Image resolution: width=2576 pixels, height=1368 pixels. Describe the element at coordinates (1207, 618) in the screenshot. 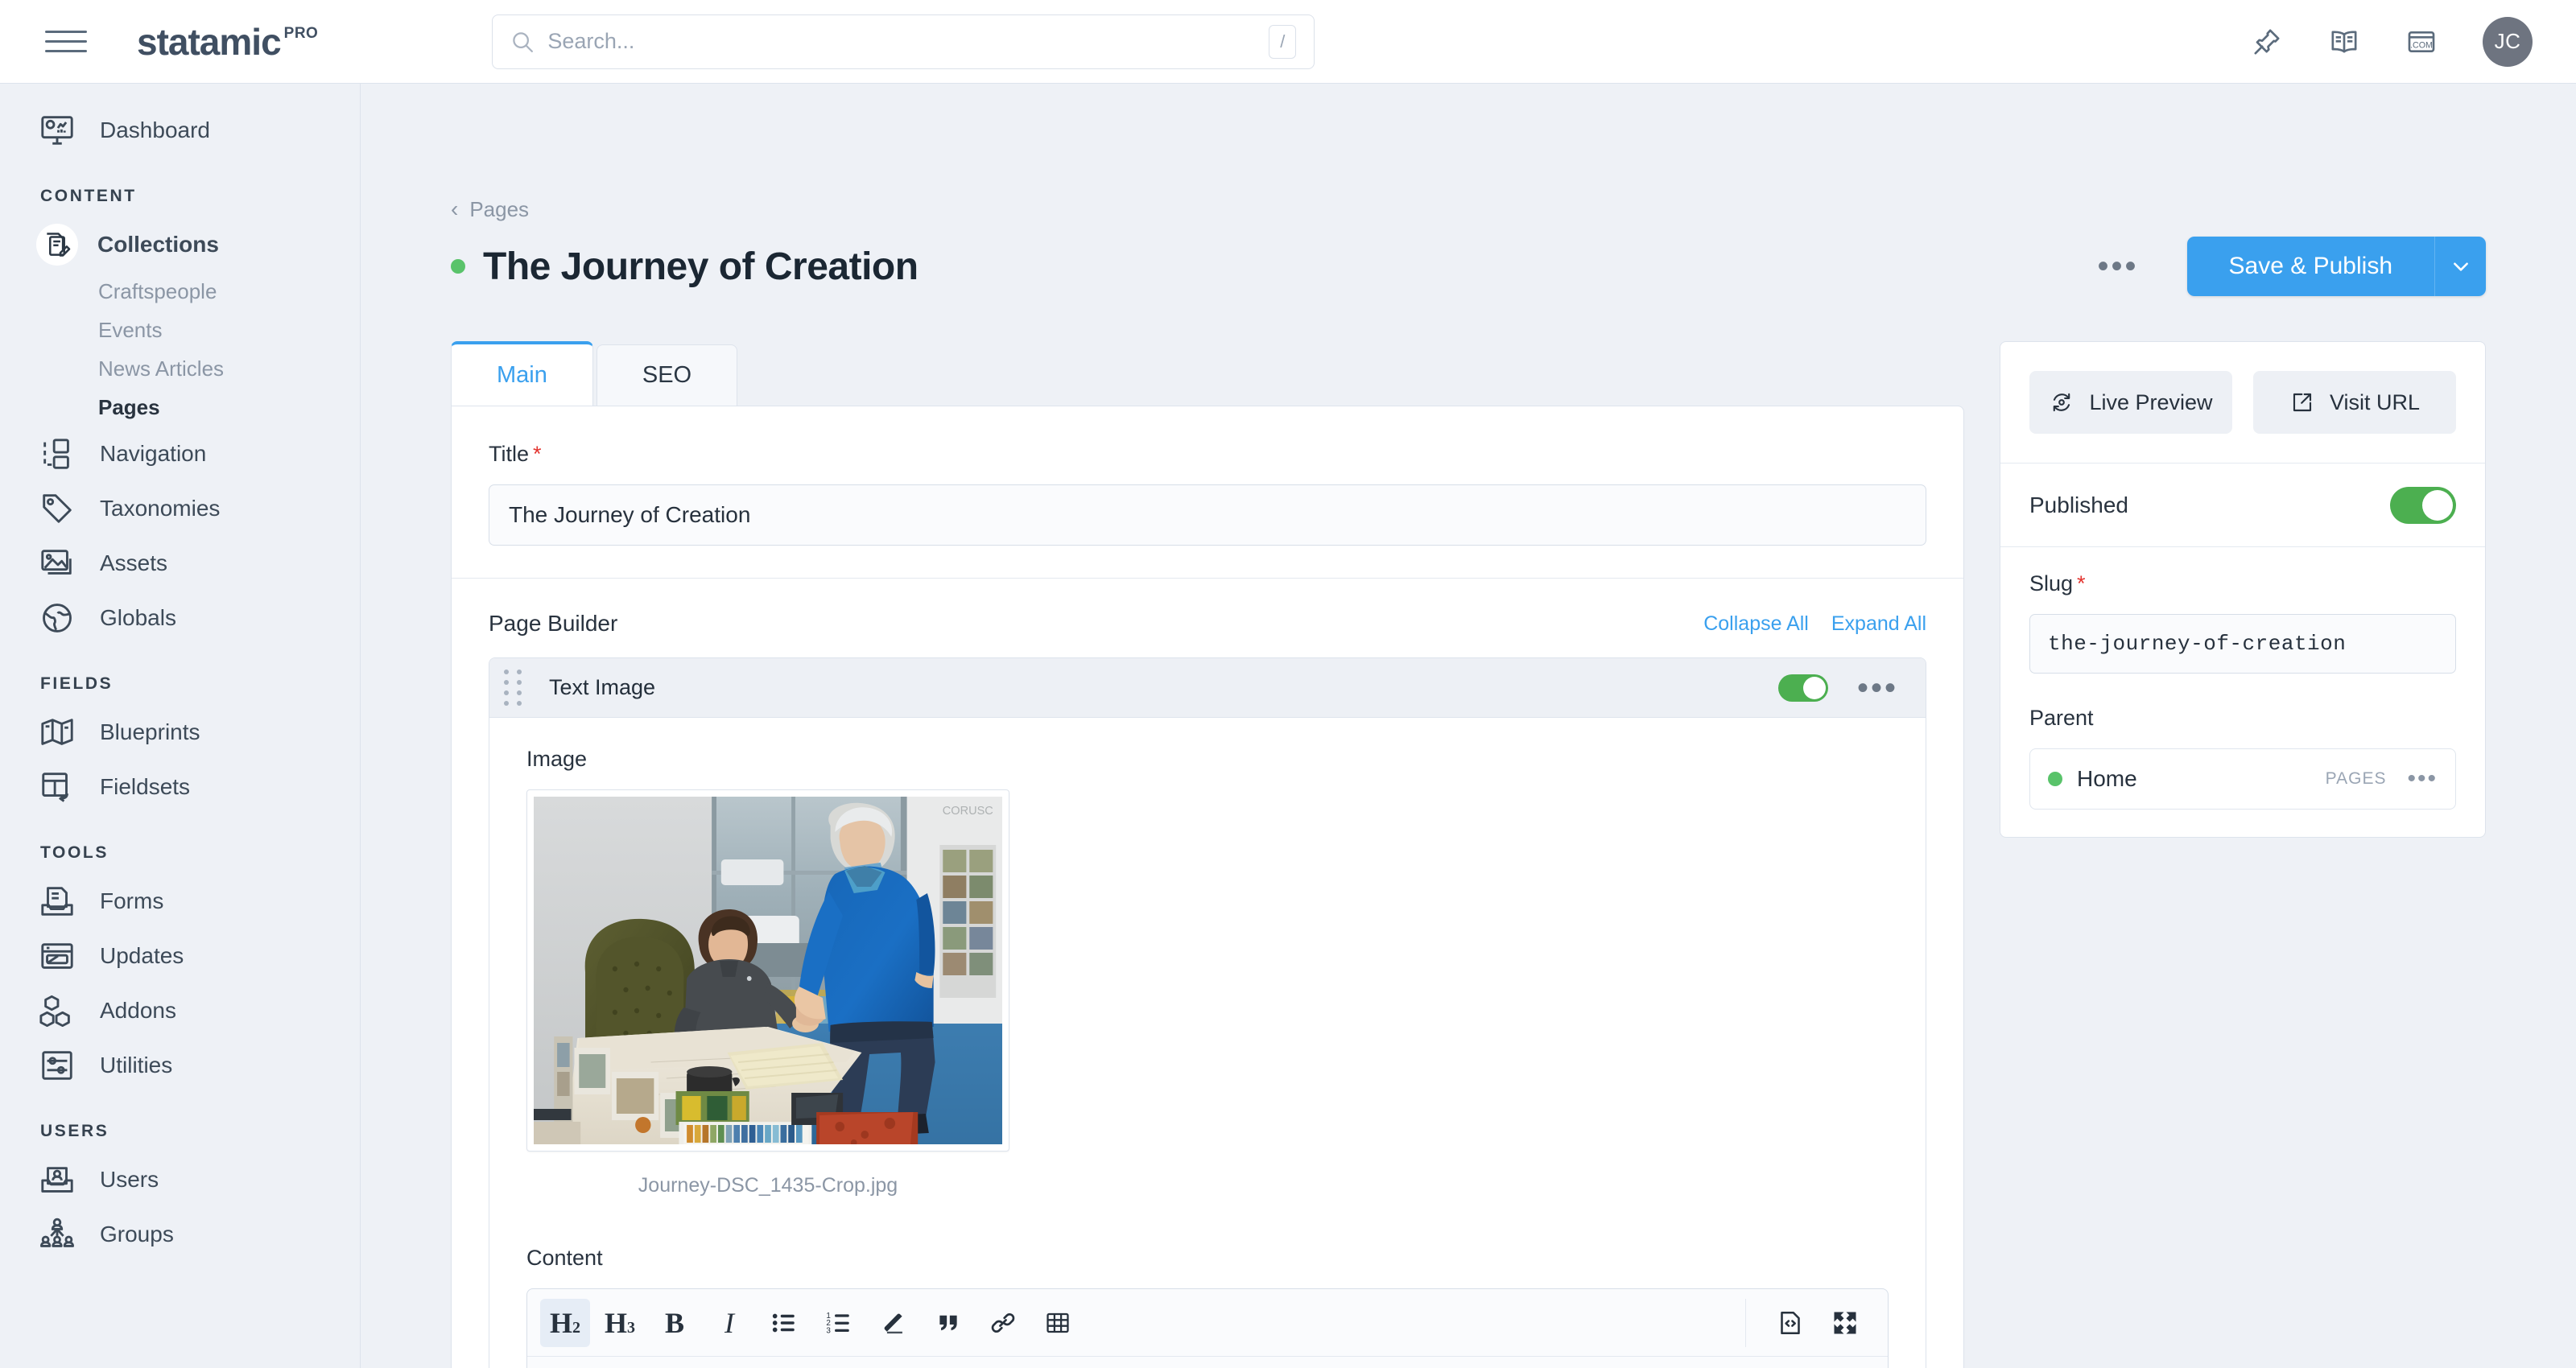

I see `page-builder-header: Page Builder Collapse All Expand All` at that location.